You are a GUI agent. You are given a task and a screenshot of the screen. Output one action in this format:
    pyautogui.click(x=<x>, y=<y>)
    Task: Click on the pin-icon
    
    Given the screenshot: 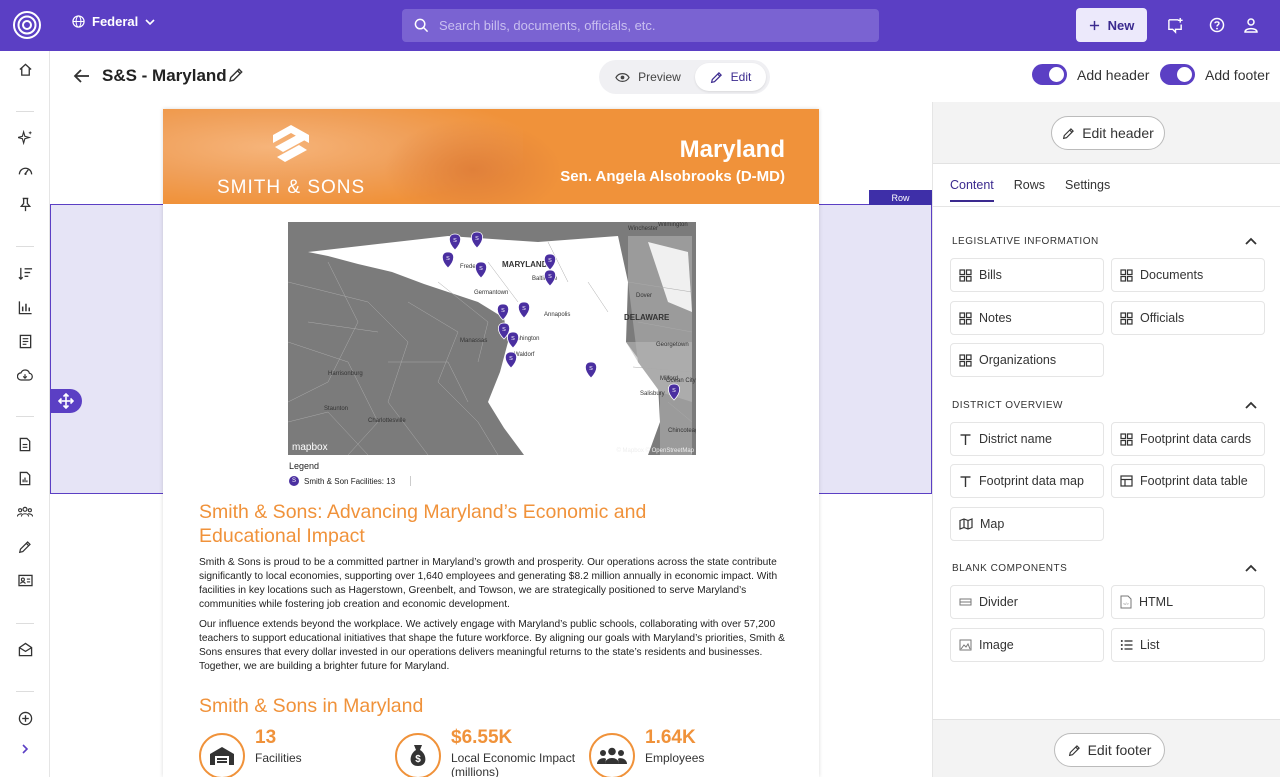 What is the action you would take?
    pyautogui.click(x=25, y=204)
    